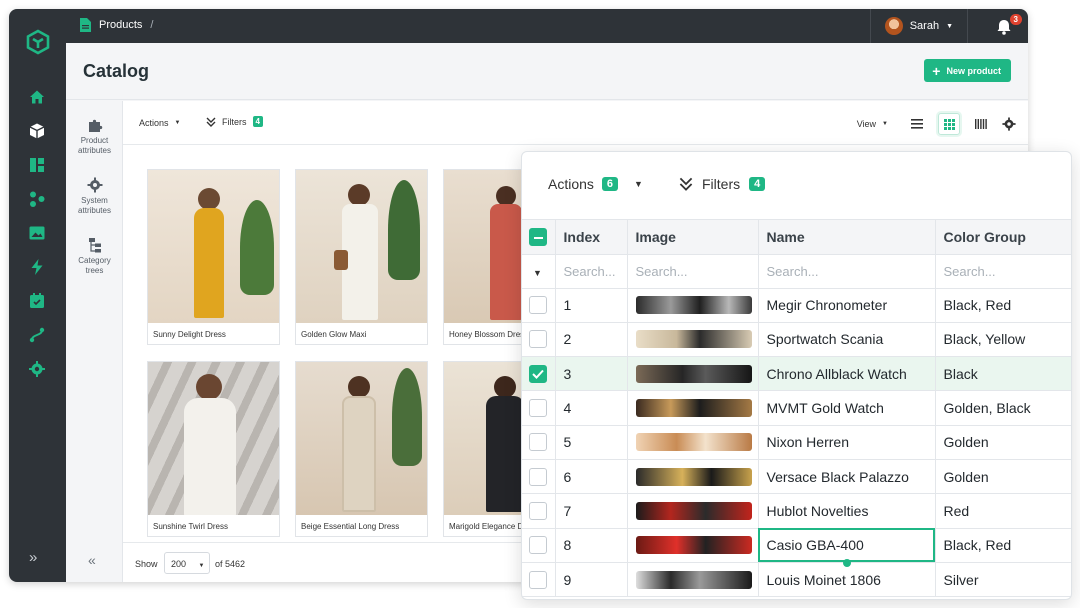 This screenshot has width=1080, height=608. What do you see at coordinates (539, 271) in the screenshot?
I see `filter-toggle-cell: ▼` at bounding box center [539, 271].